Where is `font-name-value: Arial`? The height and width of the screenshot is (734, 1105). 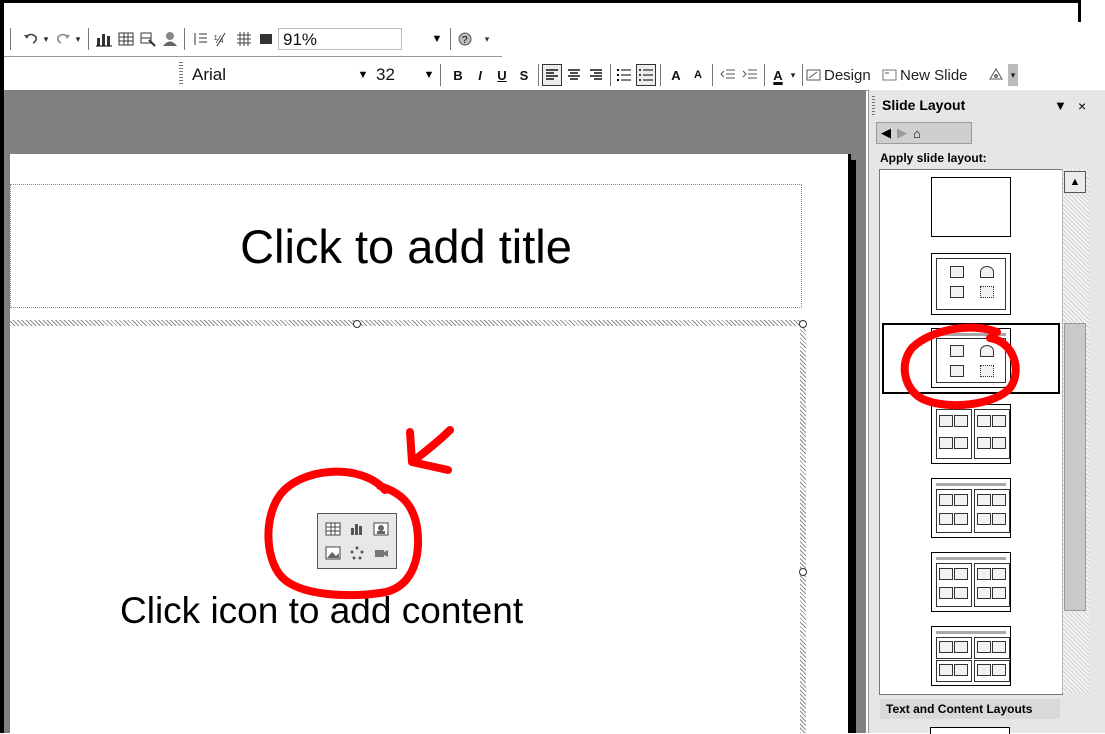 font-name-value: Arial is located at coordinates (209, 74).